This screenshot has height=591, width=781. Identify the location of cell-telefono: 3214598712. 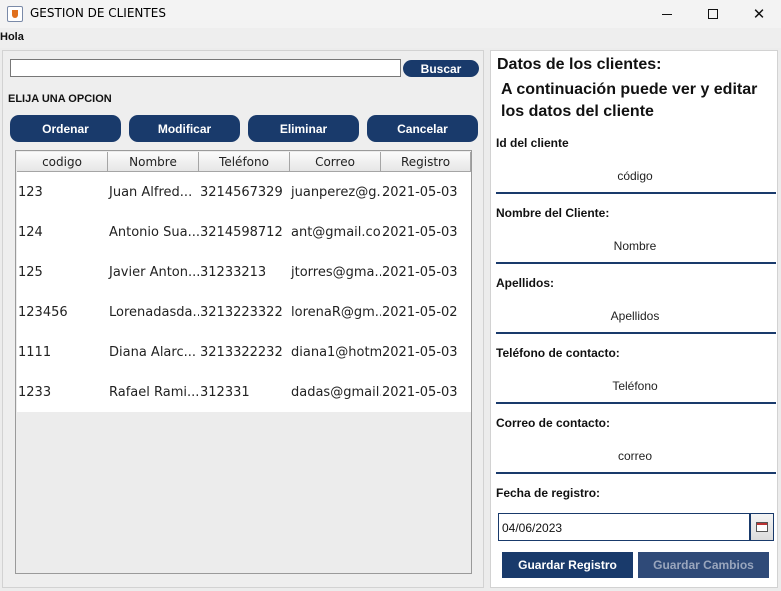
(241, 232).